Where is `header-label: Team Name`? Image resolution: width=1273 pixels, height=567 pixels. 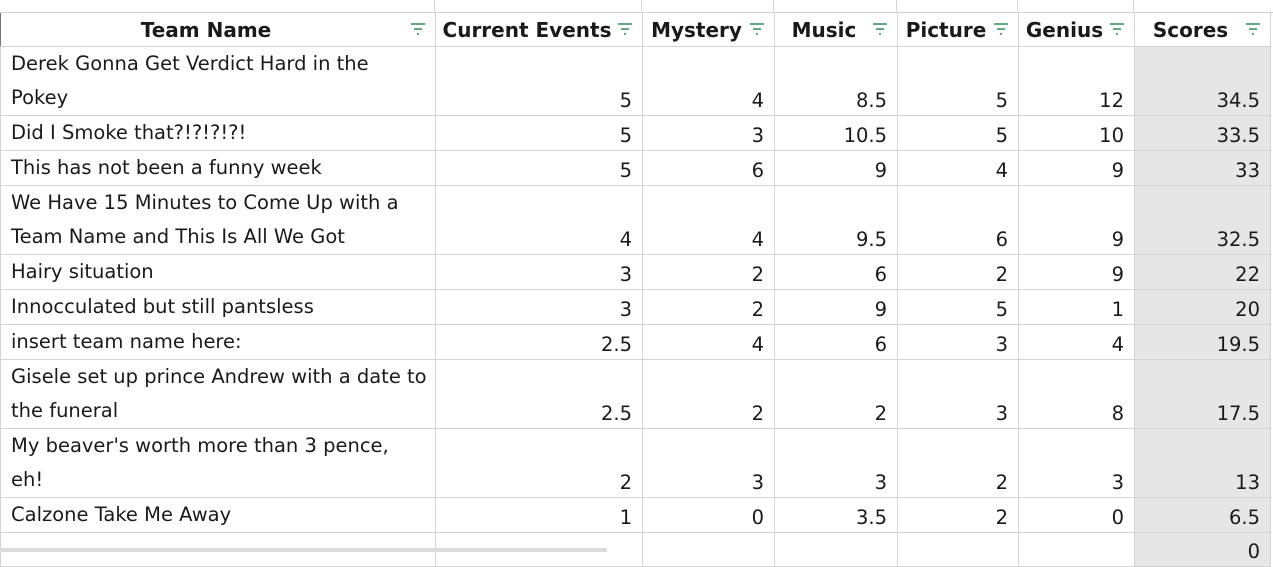
header-label: Team Name is located at coordinates (206, 29).